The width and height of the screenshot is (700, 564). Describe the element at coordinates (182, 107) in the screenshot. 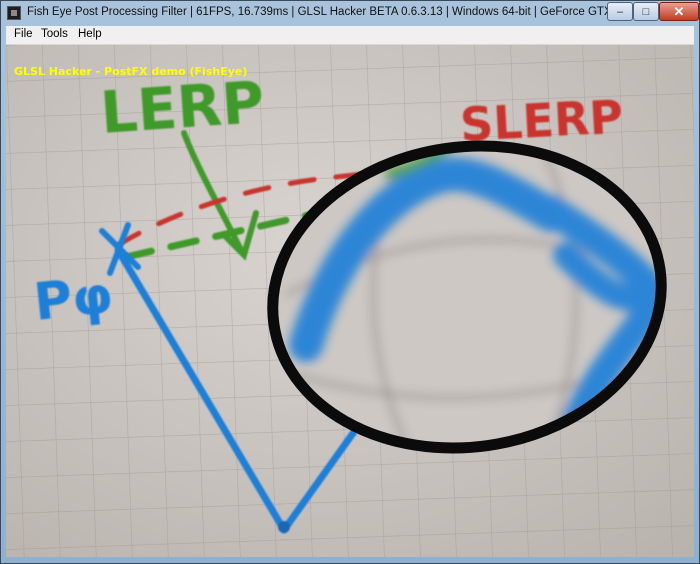

I see `lerp-label: LERP` at that location.